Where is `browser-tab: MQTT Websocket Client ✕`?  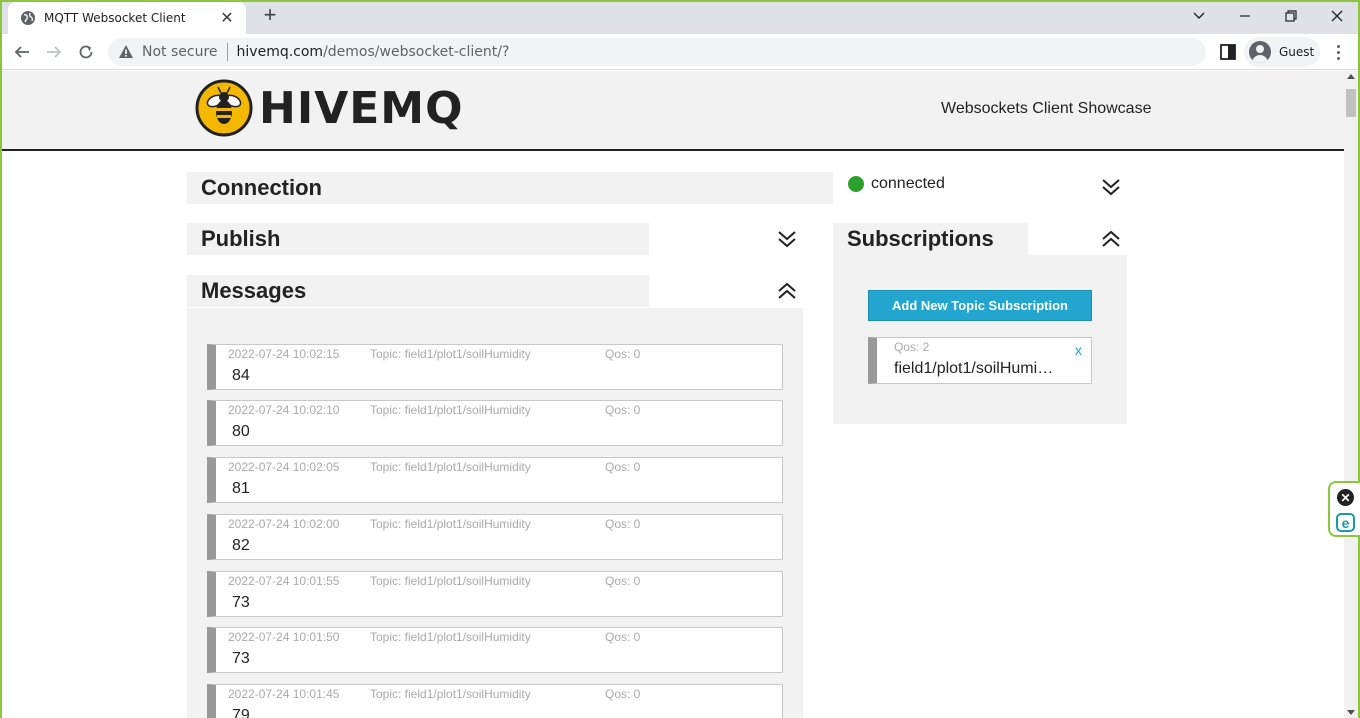 browser-tab: MQTT Websocket Client ✕ is located at coordinates (127, 18).